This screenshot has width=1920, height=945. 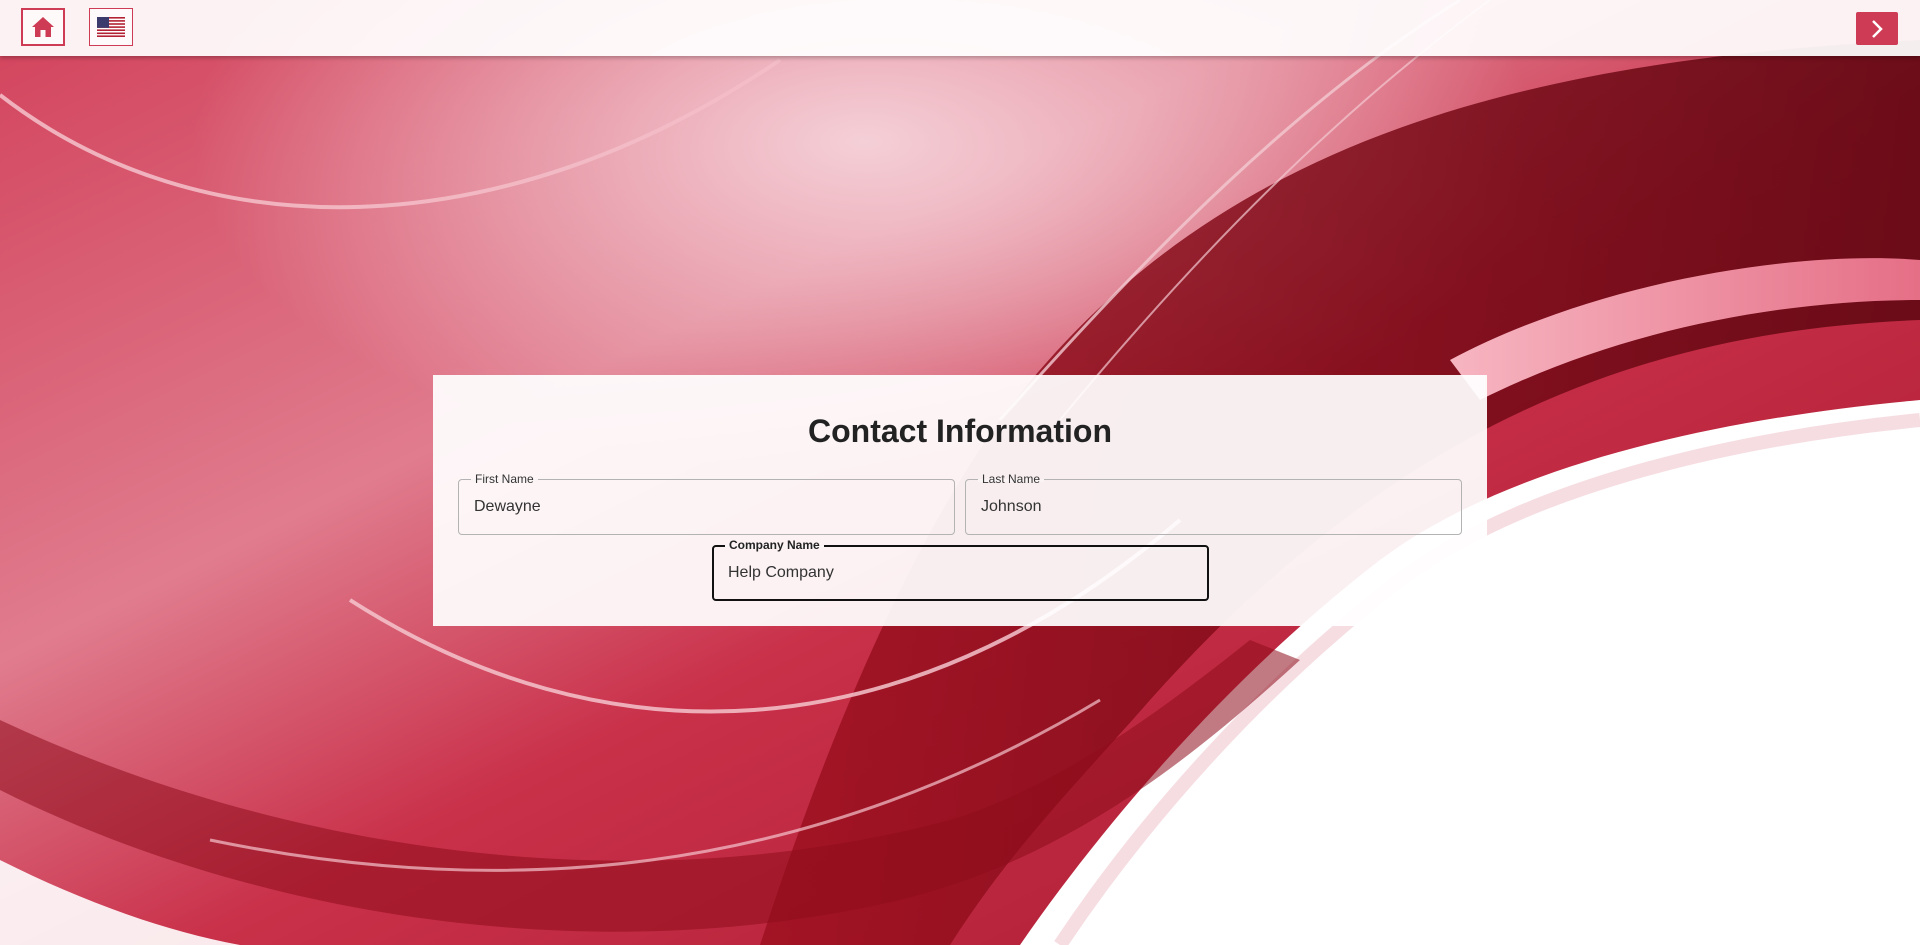 I want to click on last-name-field: Last Name, so click(x=1213, y=503).